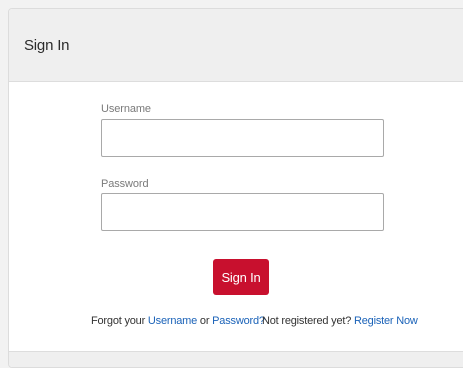 The width and height of the screenshot is (463, 368). I want to click on register-now-link: Register Now, so click(386, 321).